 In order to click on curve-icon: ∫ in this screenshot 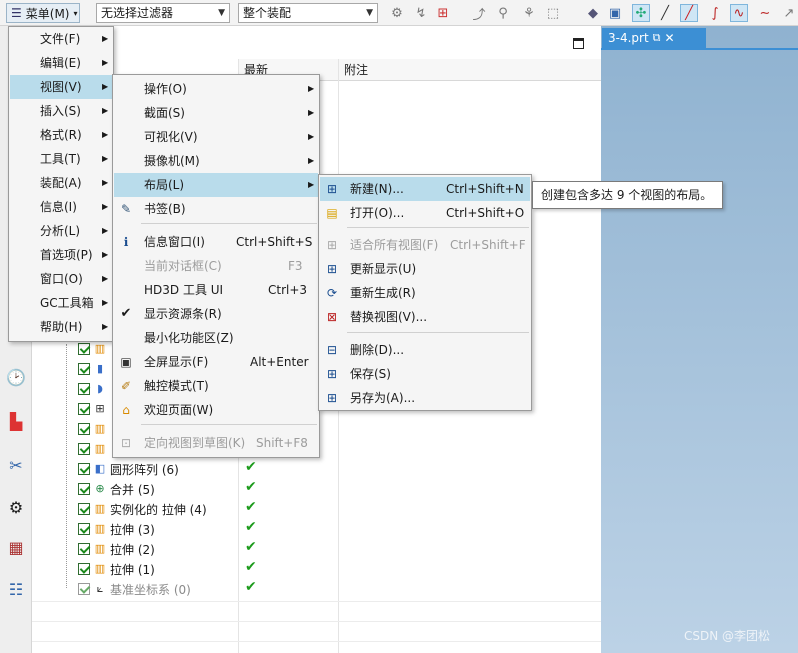, I will do `click(715, 13)`.